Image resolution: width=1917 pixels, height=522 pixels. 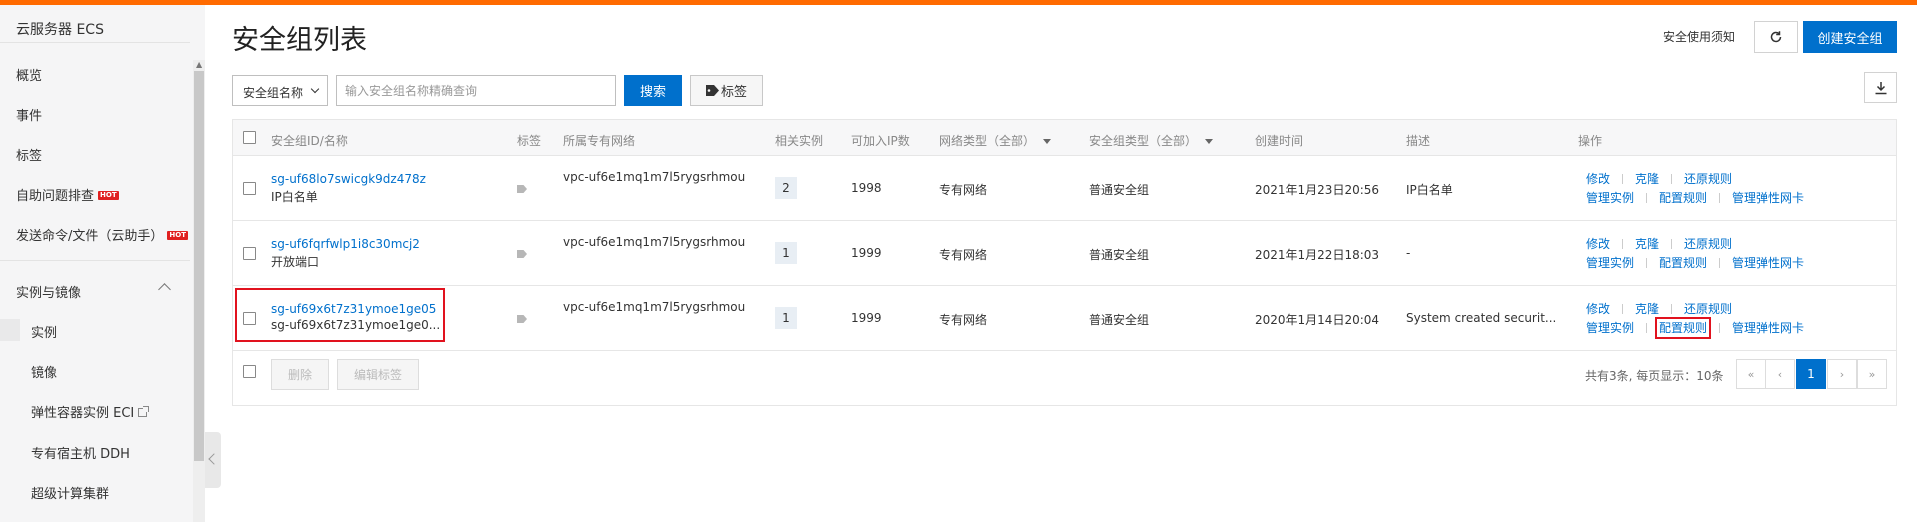 What do you see at coordinates (29, 154) in the screenshot?
I see `sidebar-item-tags: 标签` at bounding box center [29, 154].